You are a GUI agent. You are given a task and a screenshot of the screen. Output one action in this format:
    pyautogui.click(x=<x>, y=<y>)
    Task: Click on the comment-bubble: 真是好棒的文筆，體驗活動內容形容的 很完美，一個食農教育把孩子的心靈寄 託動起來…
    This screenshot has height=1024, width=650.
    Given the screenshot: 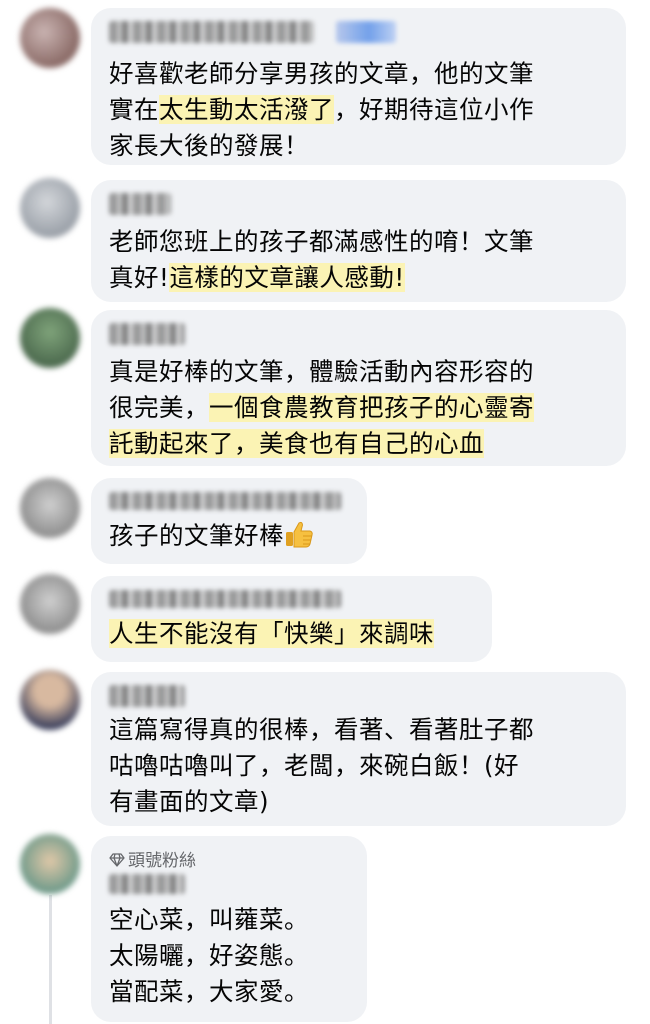 What is the action you would take?
    pyautogui.click(x=358, y=388)
    